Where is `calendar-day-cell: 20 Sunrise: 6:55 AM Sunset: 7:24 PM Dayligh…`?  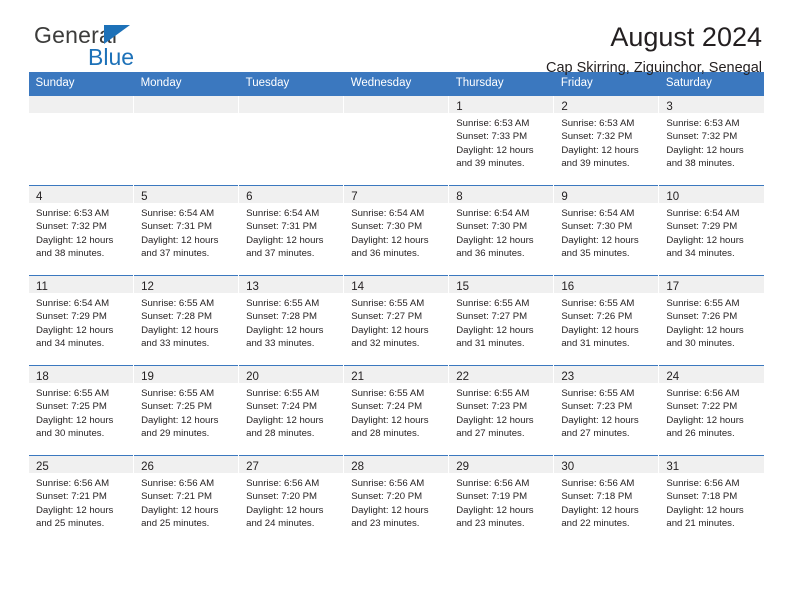 calendar-day-cell: 20 Sunrise: 6:55 AM Sunset: 7:24 PM Dayligh… is located at coordinates (291, 410).